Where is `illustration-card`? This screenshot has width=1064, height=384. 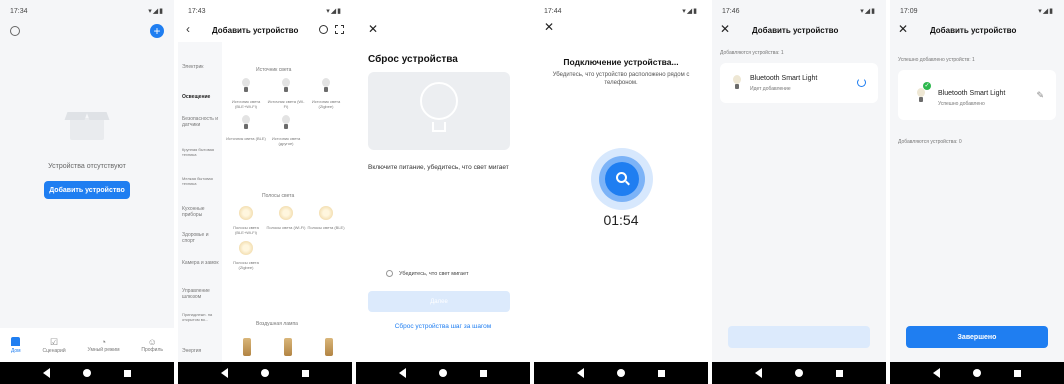 illustration-card is located at coordinates (439, 111).